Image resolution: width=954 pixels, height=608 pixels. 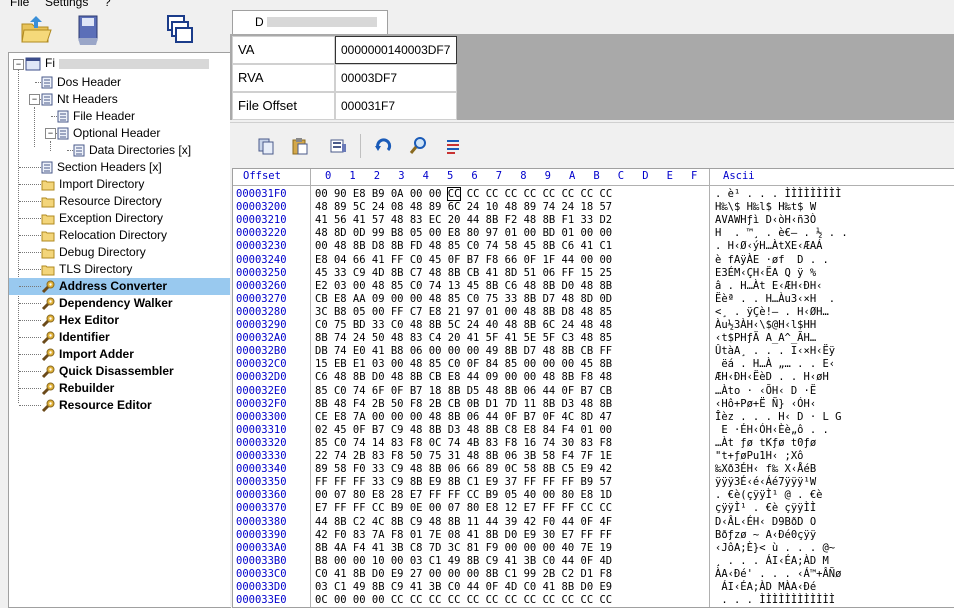 What do you see at coordinates (778, 548) in the screenshot?
I see `row-ascii: ‹JôA;È}< ù . . . @~` at bounding box center [778, 548].